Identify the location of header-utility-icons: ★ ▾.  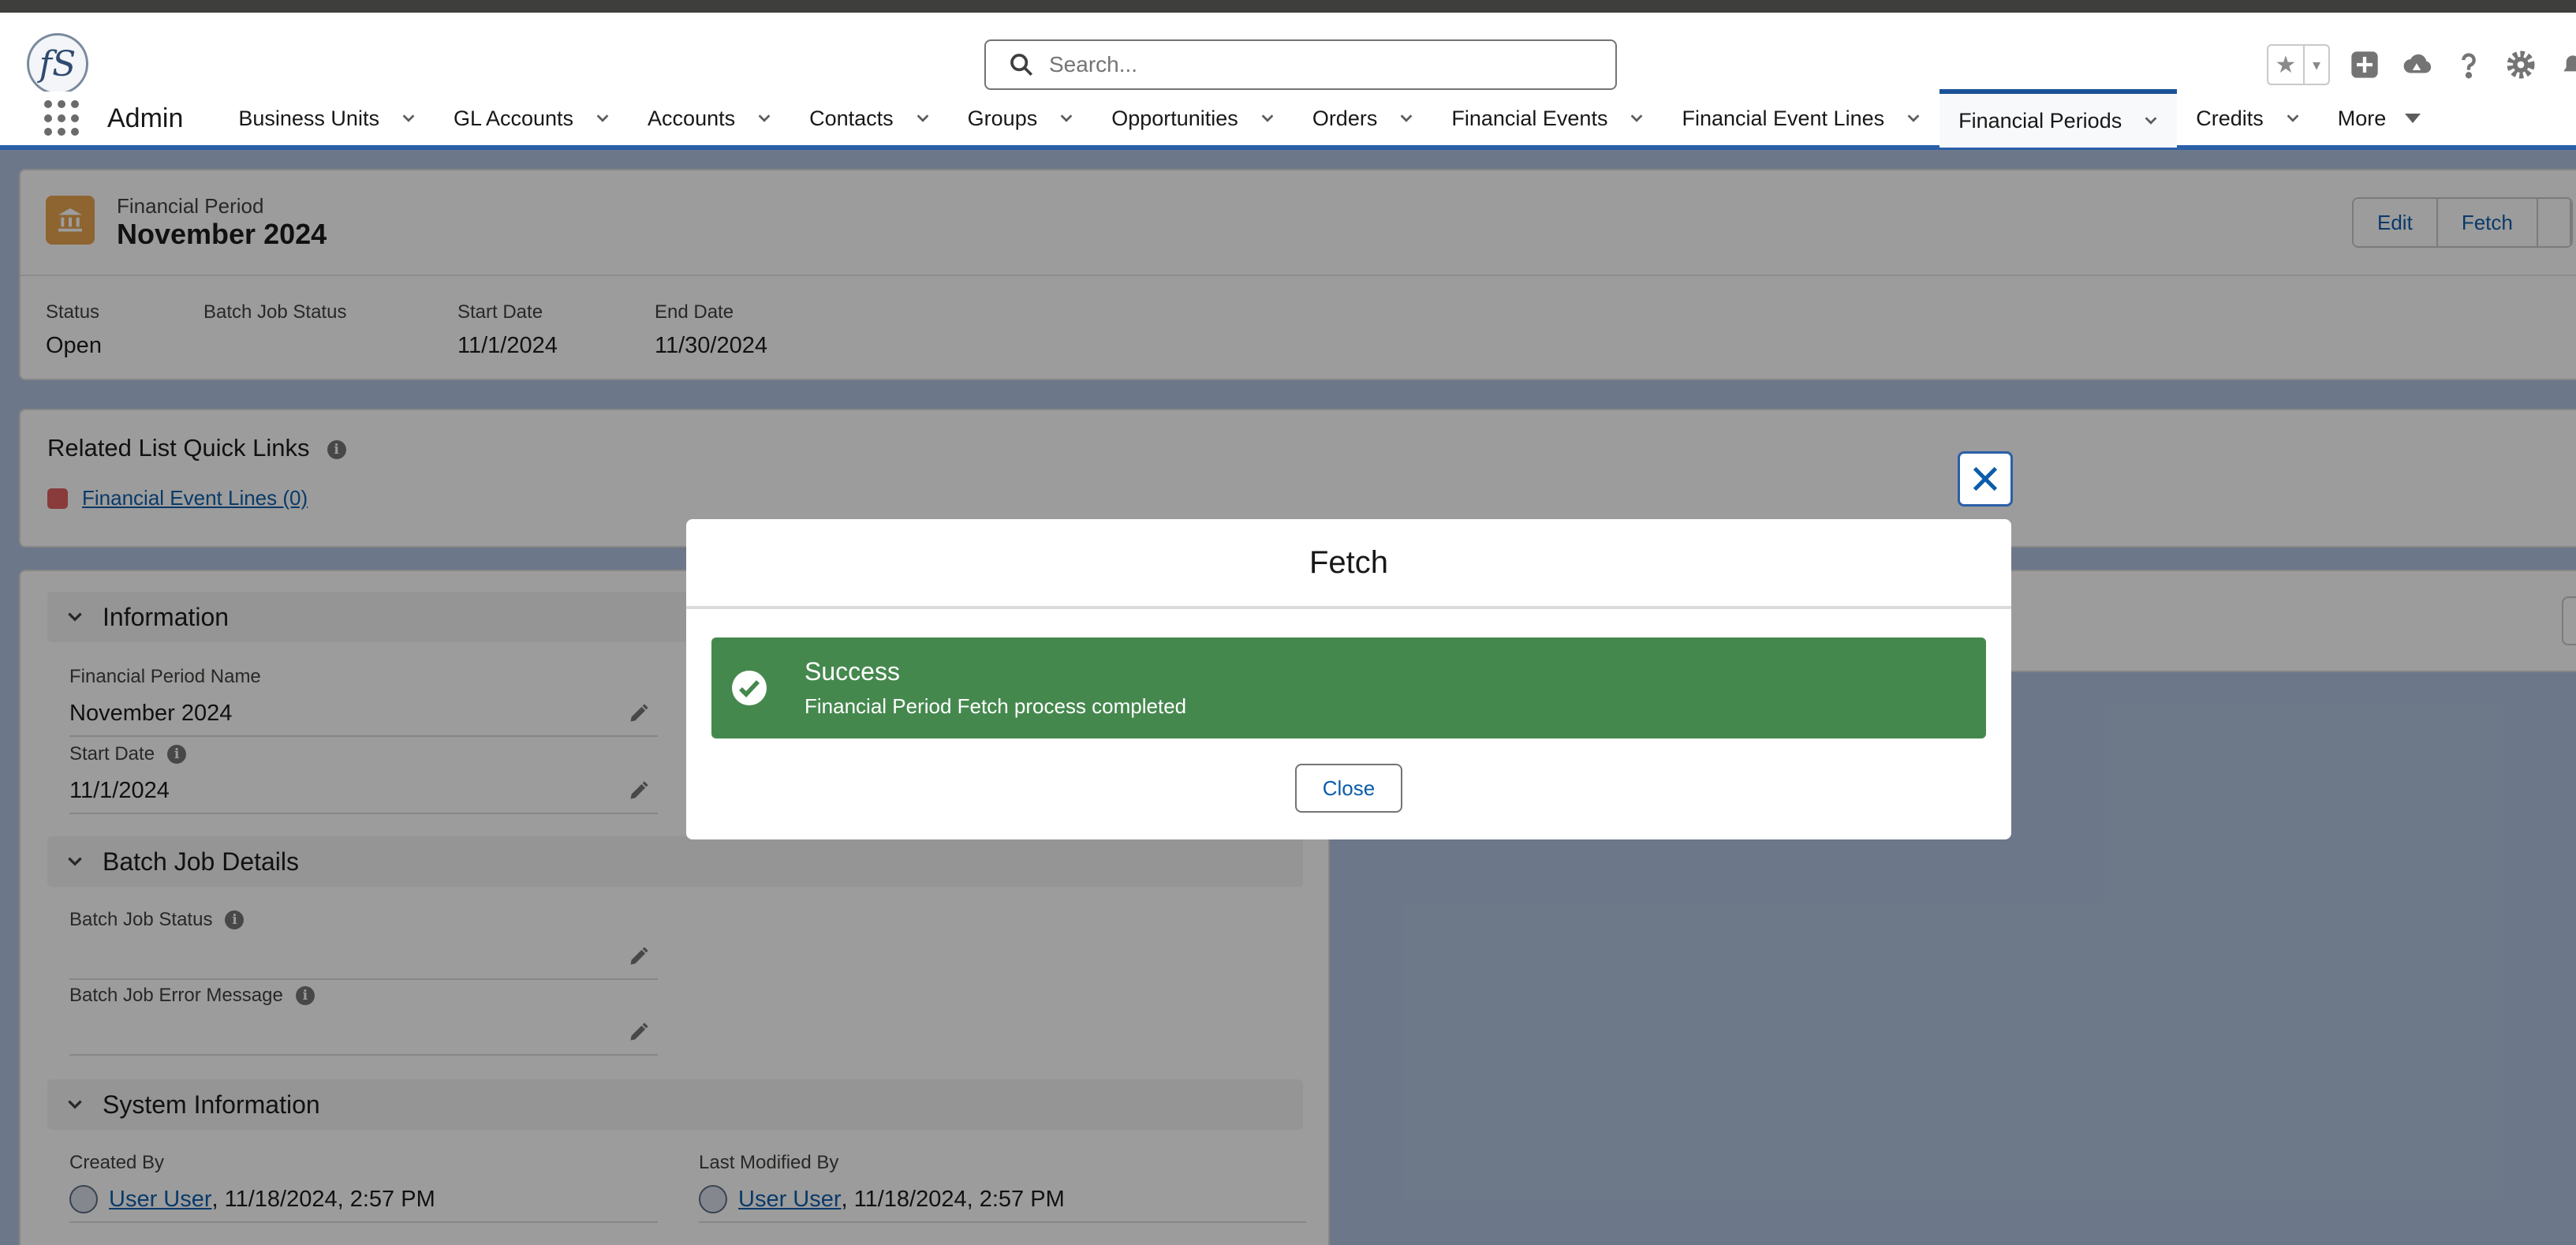
(2421, 64).